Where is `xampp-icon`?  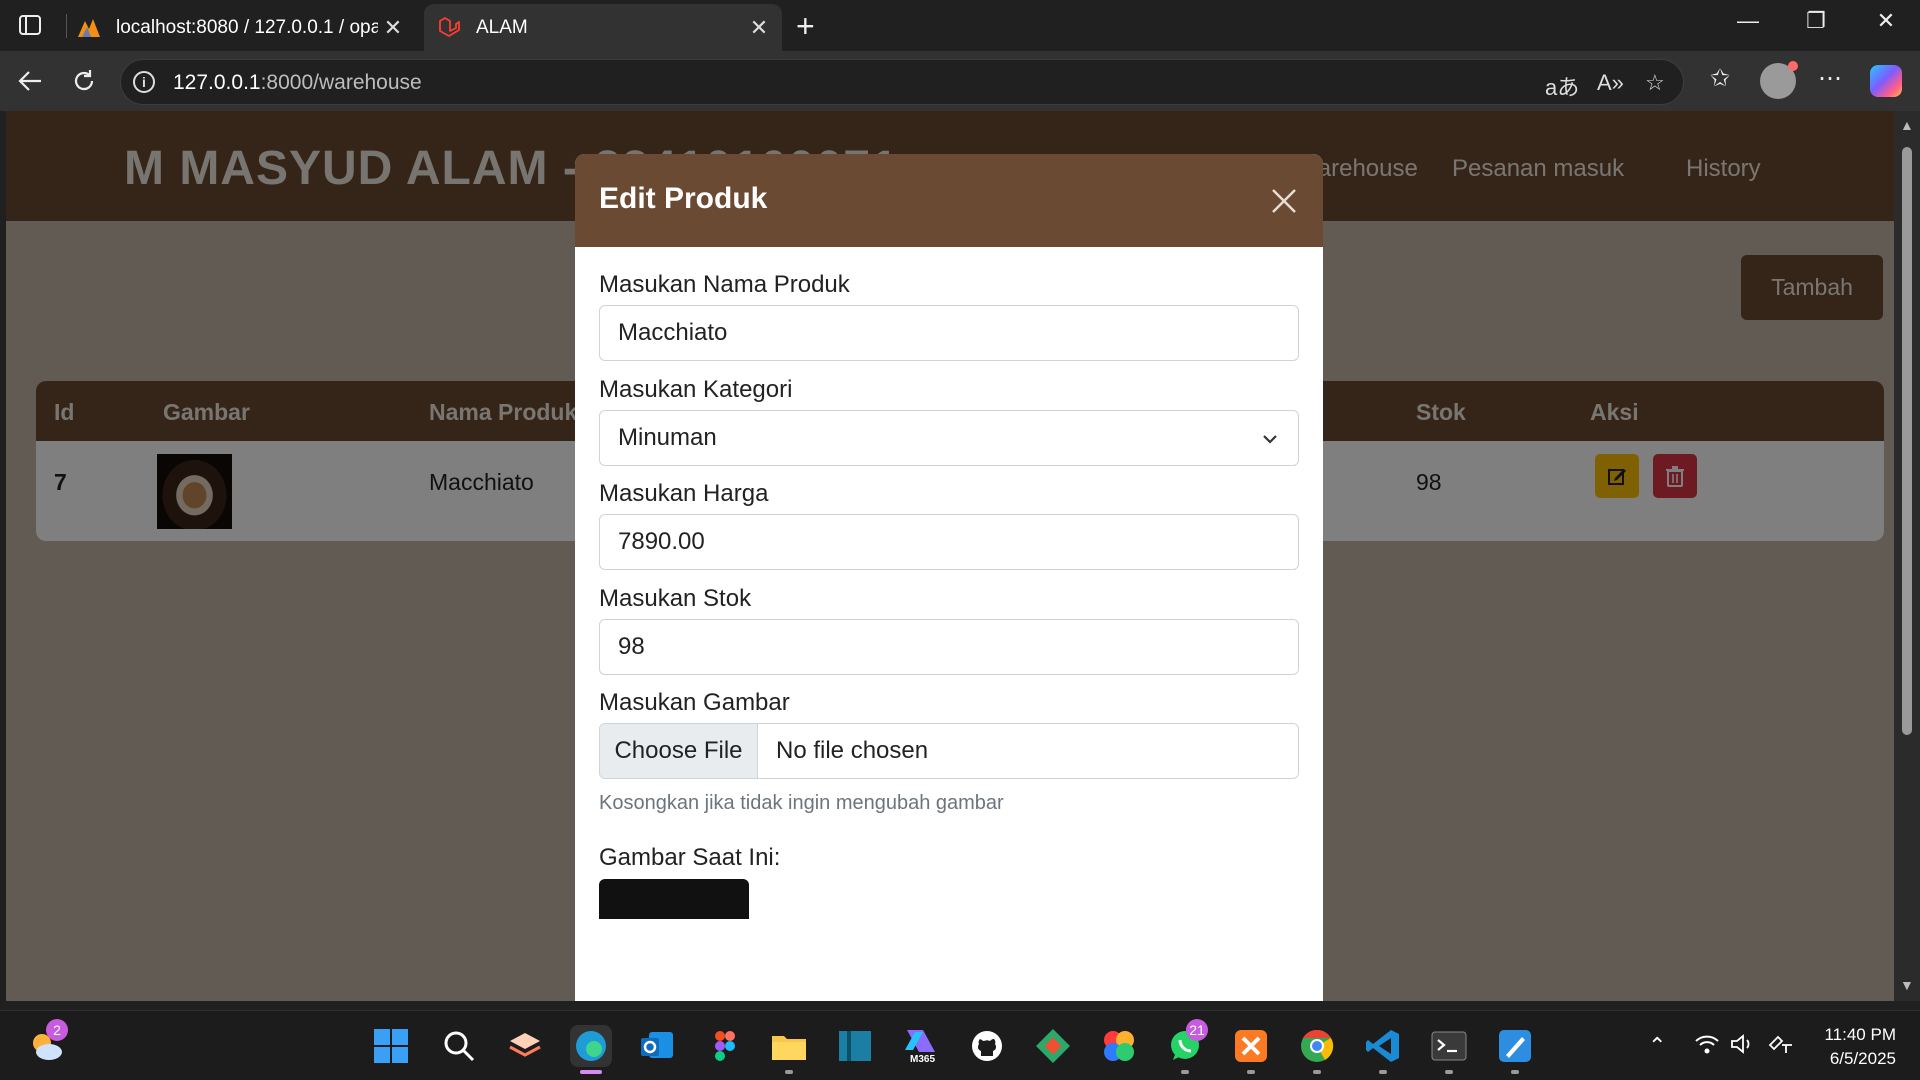 xampp-icon is located at coordinates (1251, 1046).